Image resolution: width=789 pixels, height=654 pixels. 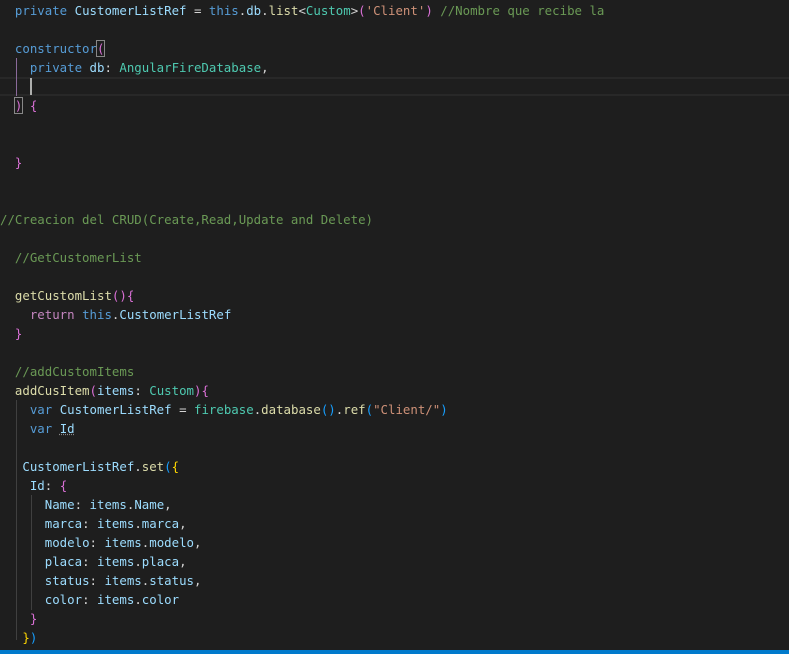 What do you see at coordinates (41, 409) in the screenshot?
I see `code-token: var` at bounding box center [41, 409].